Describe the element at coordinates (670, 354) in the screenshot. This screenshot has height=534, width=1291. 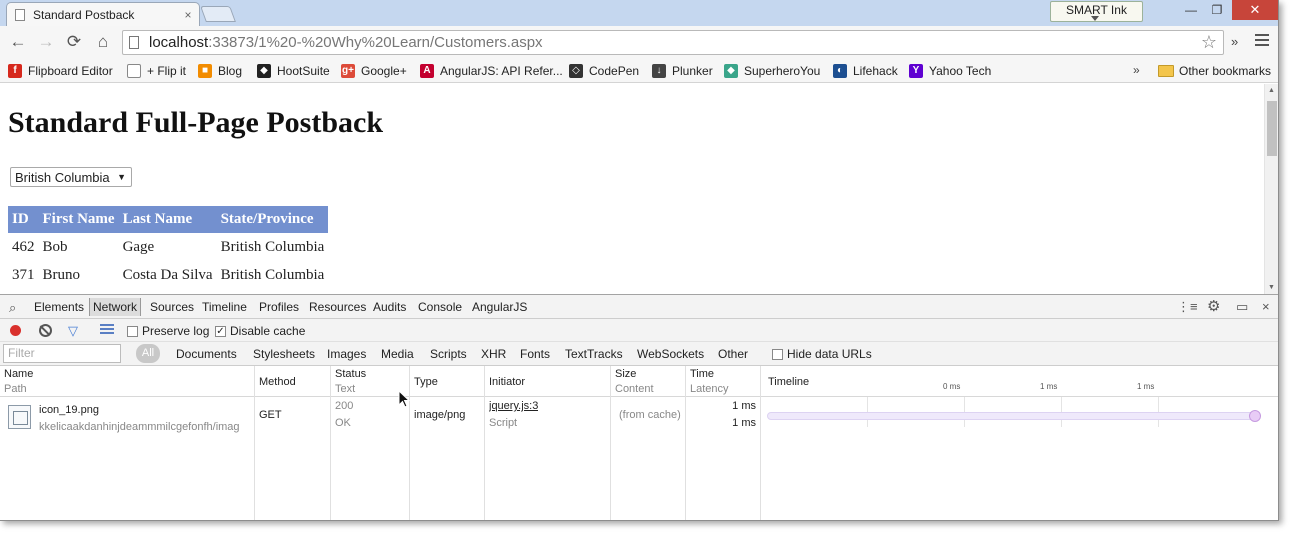
I see `filter-websockets: WebSockets` at that location.